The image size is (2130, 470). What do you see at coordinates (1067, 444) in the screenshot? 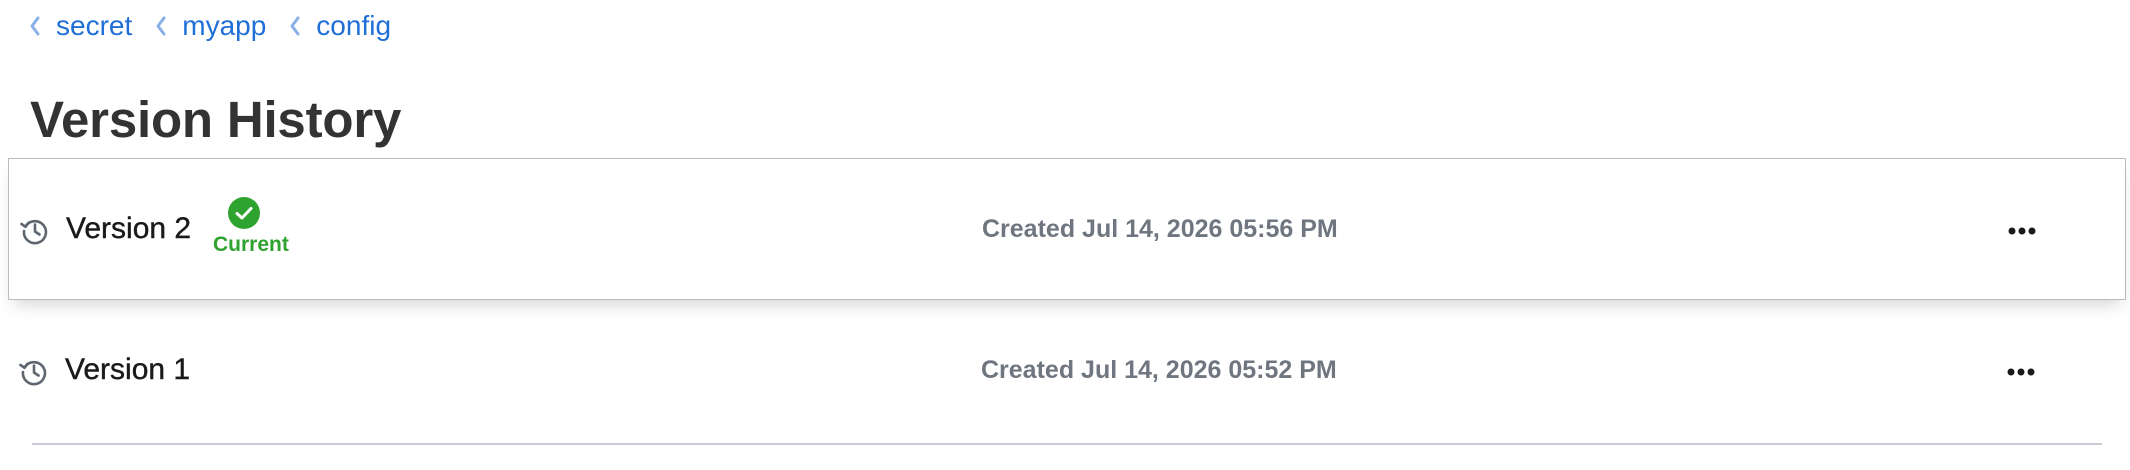
I see `list-divider` at bounding box center [1067, 444].